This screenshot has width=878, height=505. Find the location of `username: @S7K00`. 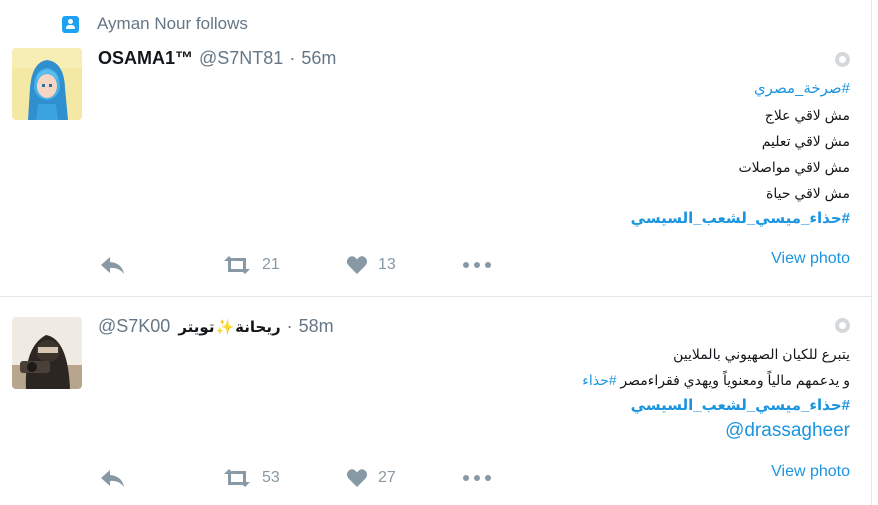

username: @S7K00 is located at coordinates (134, 326).